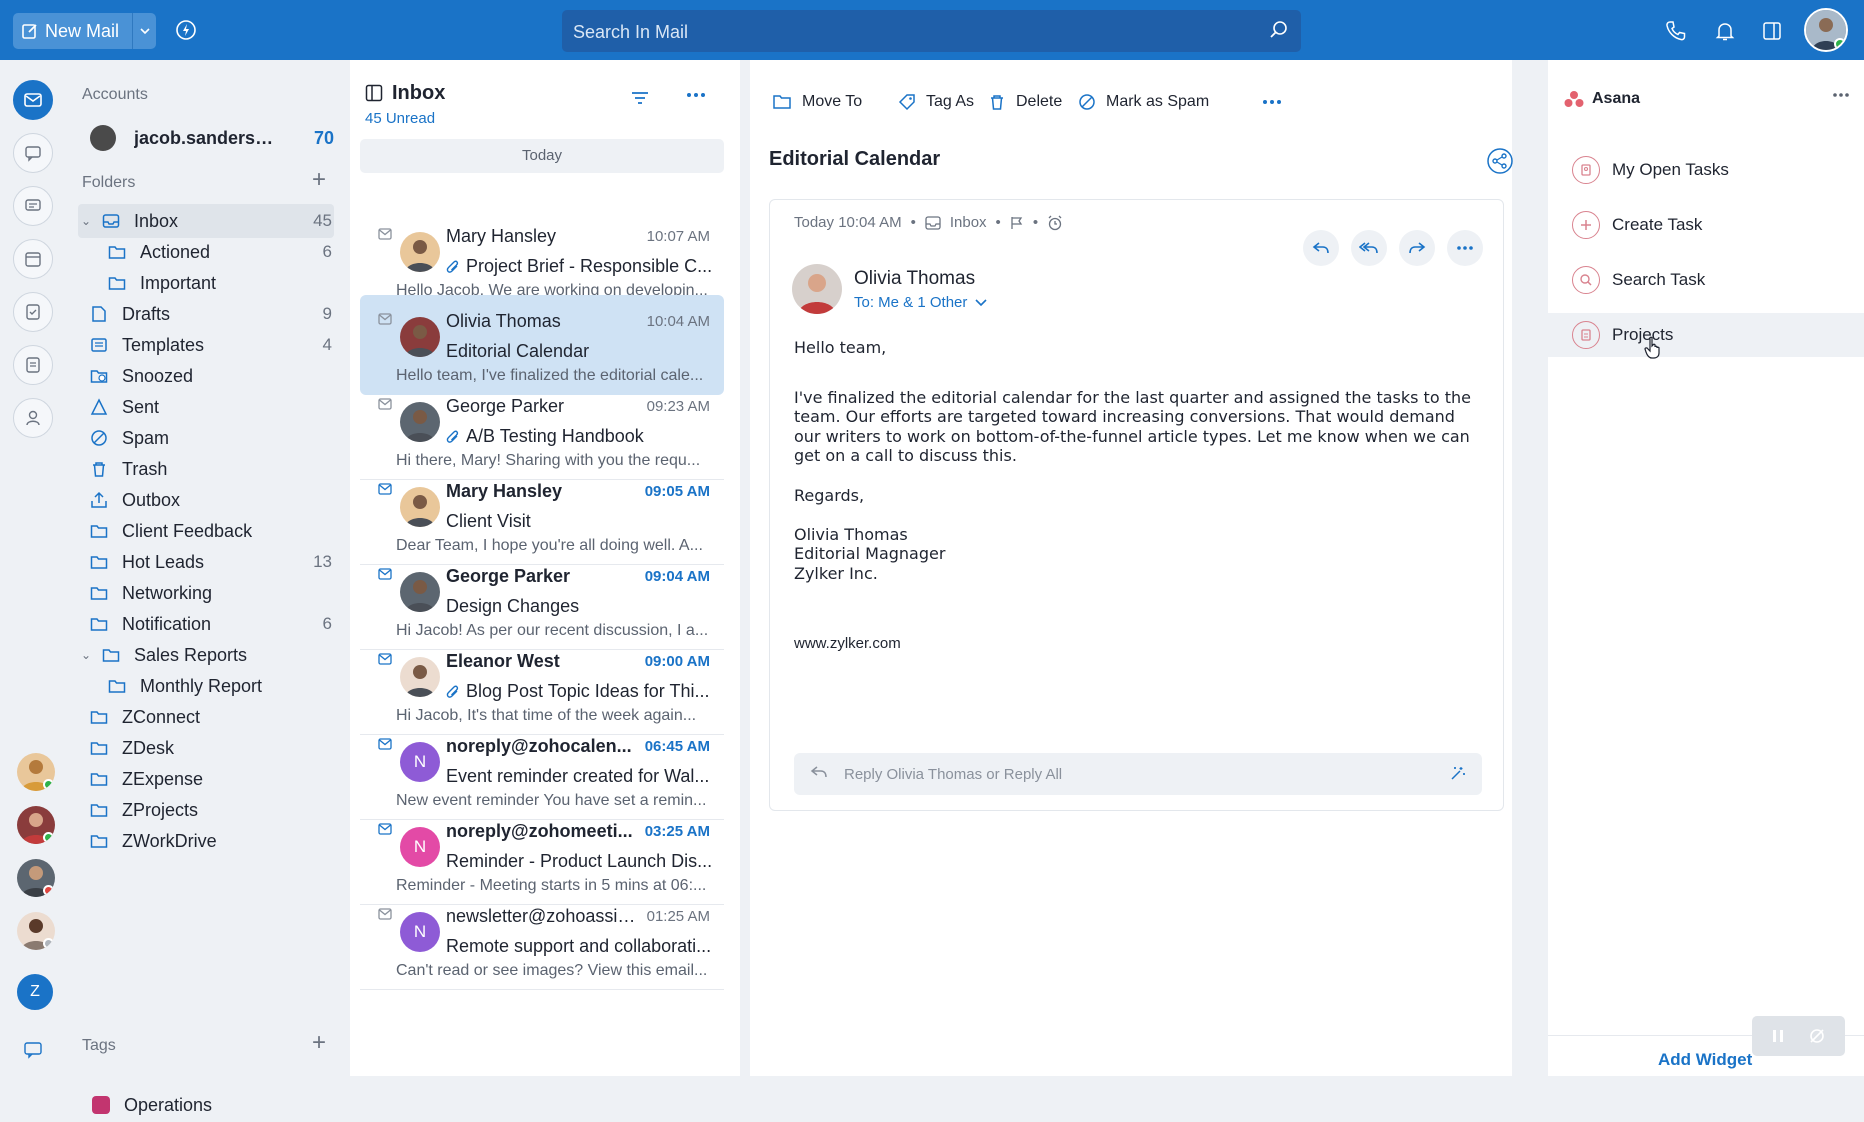  What do you see at coordinates (1457, 774) in the screenshot?
I see `sparkle-icon` at bounding box center [1457, 774].